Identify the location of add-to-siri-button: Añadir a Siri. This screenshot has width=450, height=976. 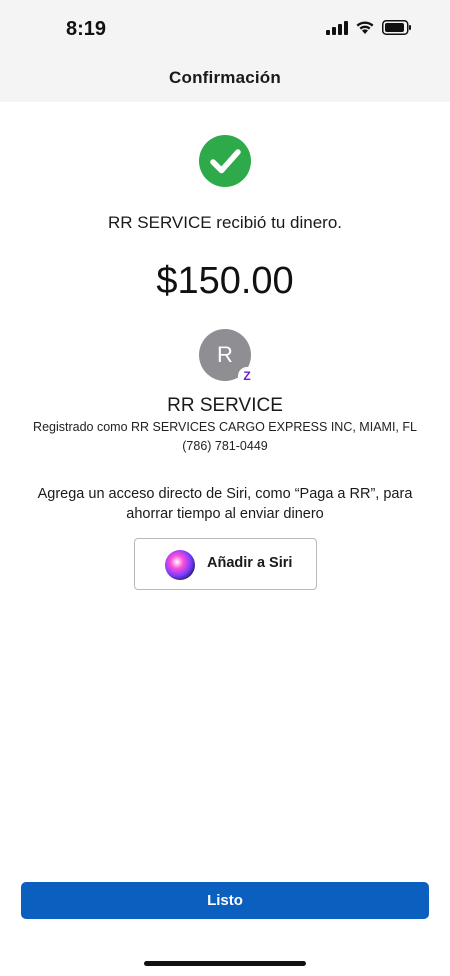
(225, 564).